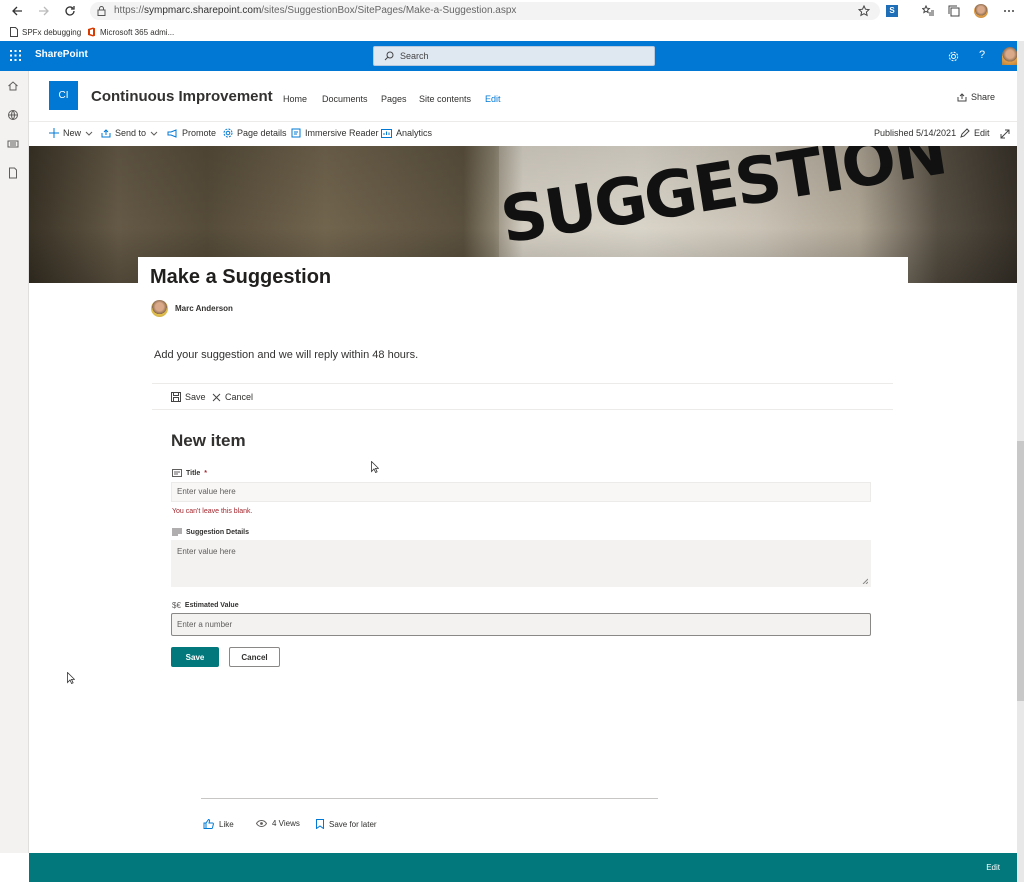 The image size is (1024, 882). What do you see at coordinates (521, 492) in the screenshot?
I see `title-field: Enter value here` at bounding box center [521, 492].